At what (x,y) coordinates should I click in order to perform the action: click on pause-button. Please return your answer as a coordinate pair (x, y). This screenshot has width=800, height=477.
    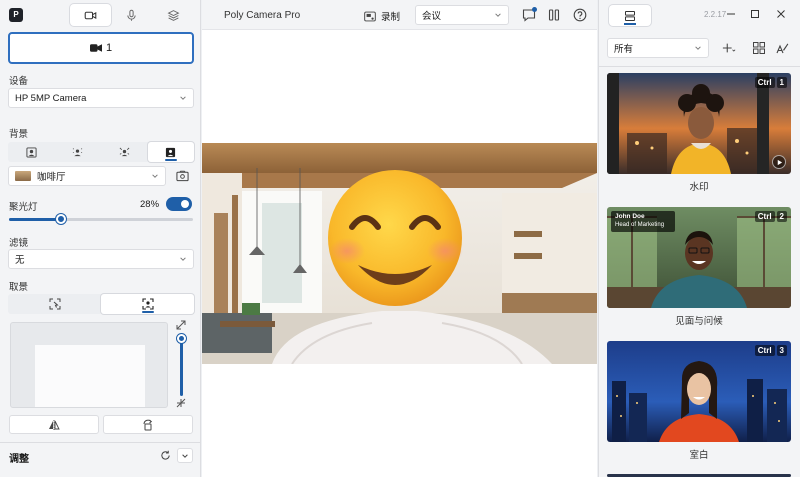
    Looking at the image, I should click on (554, 15).